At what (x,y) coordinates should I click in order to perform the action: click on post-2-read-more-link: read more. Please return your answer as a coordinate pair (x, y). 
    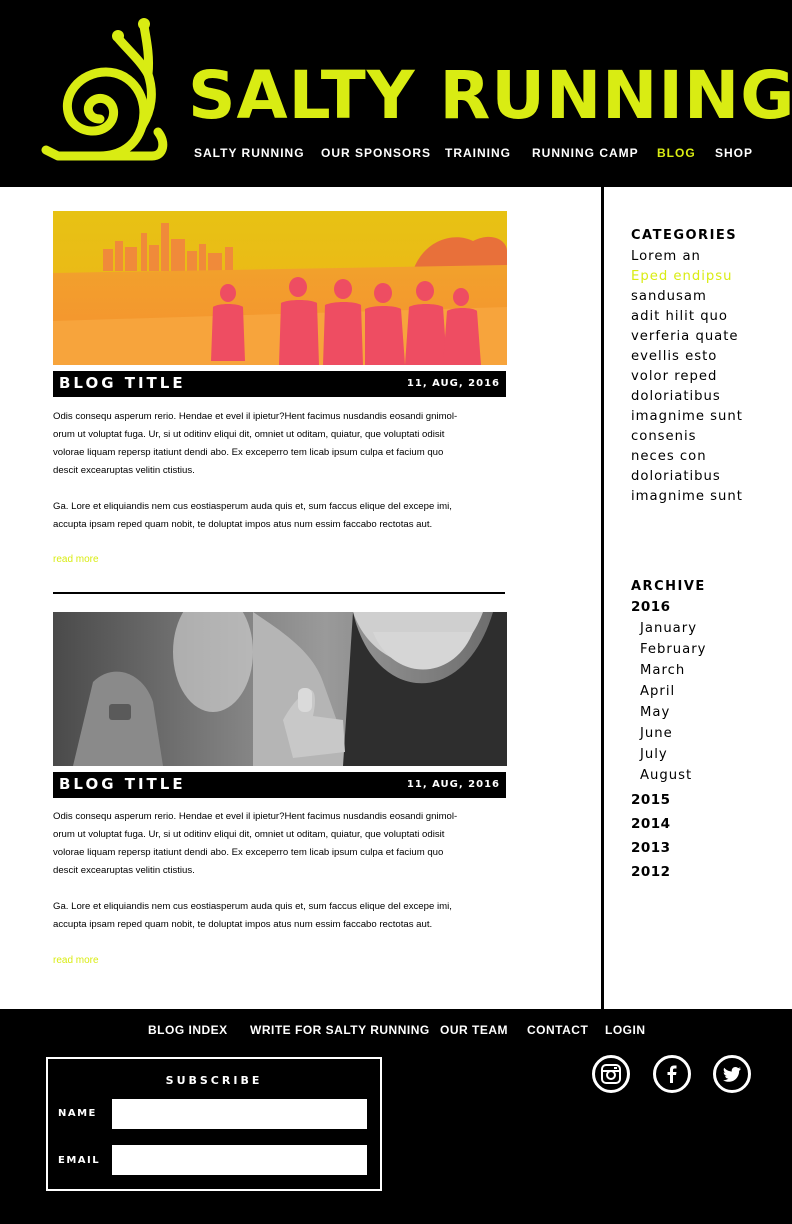
    Looking at the image, I should click on (76, 960).